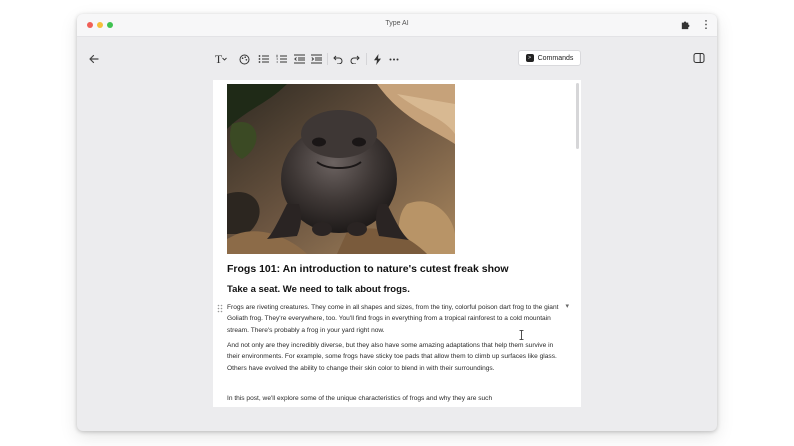 This screenshot has height=446, width=794. Describe the element at coordinates (529, 58) in the screenshot. I see `terminal-icon: >` at that location.